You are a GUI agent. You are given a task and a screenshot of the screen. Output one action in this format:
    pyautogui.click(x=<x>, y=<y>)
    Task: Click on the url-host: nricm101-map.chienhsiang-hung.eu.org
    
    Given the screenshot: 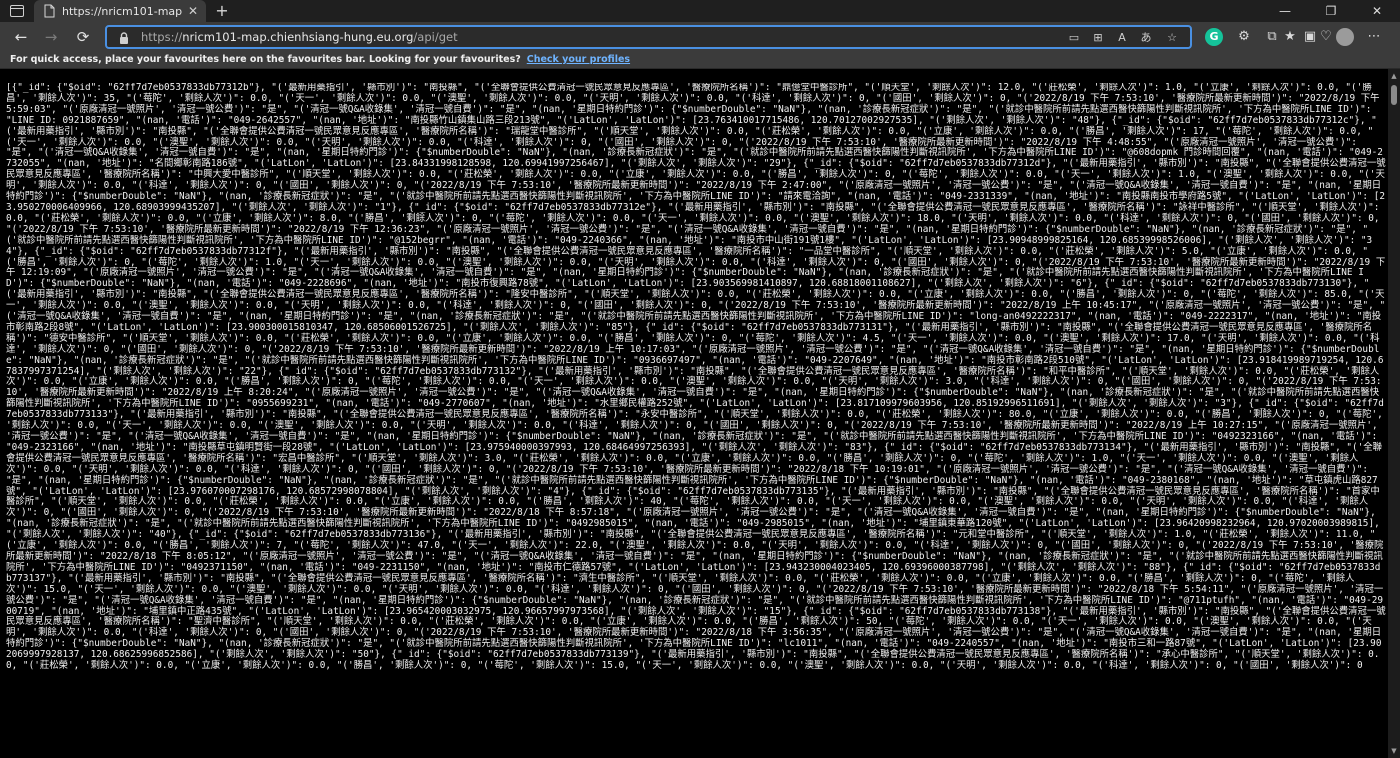 What is the action you would take?
    pyautogui.click(x=298, y=37)
    